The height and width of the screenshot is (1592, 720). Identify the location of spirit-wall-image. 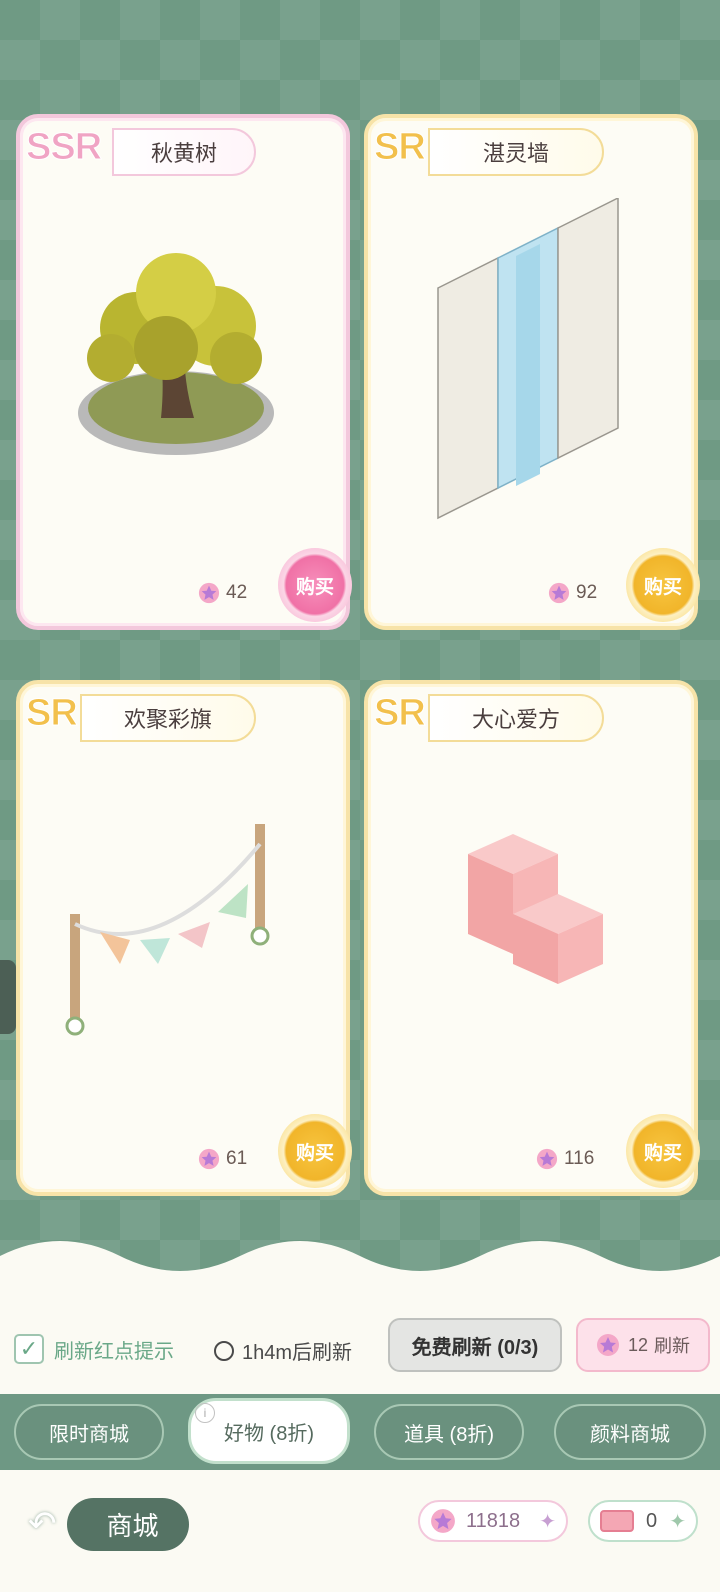
(528, 359).